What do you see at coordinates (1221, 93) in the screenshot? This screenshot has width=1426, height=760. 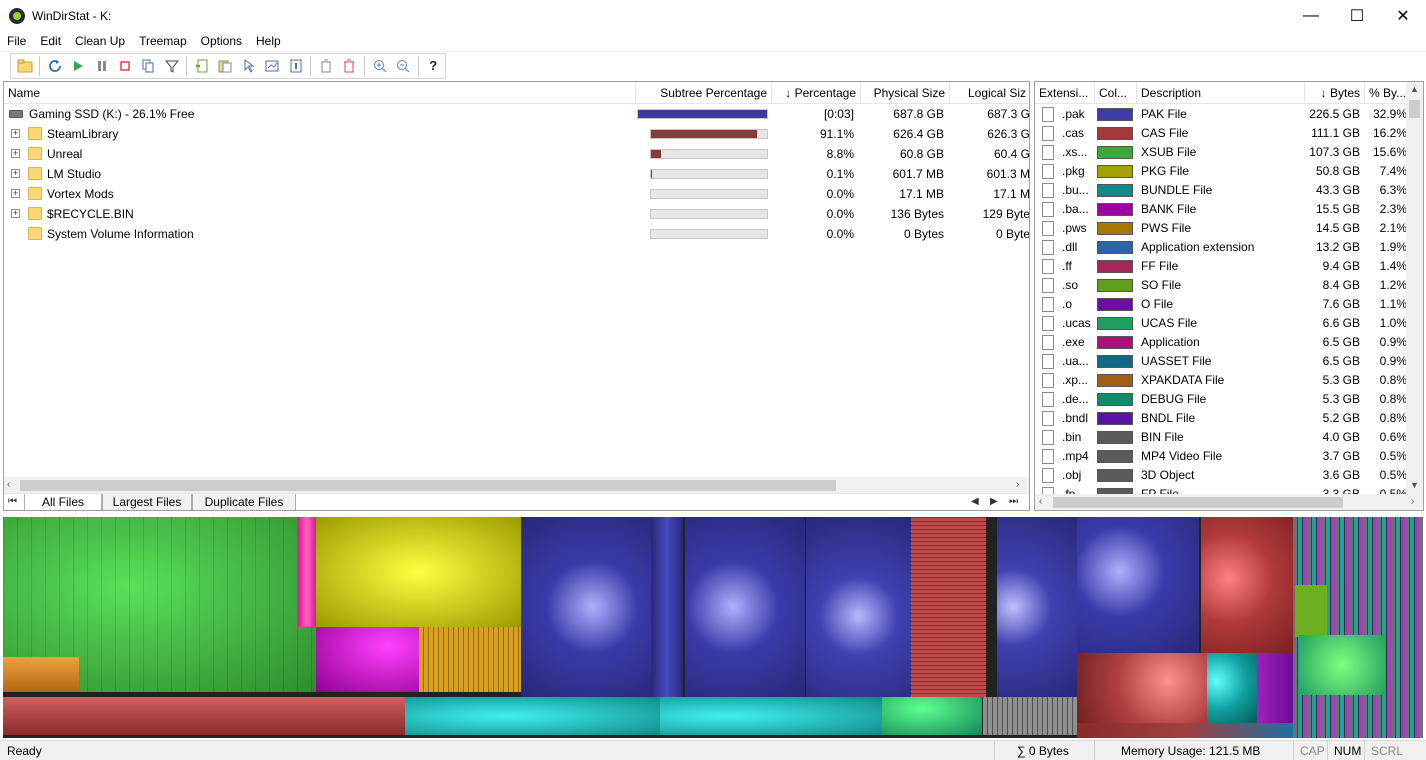 I see `column-description: Description` at bounding box center [1221, 93].